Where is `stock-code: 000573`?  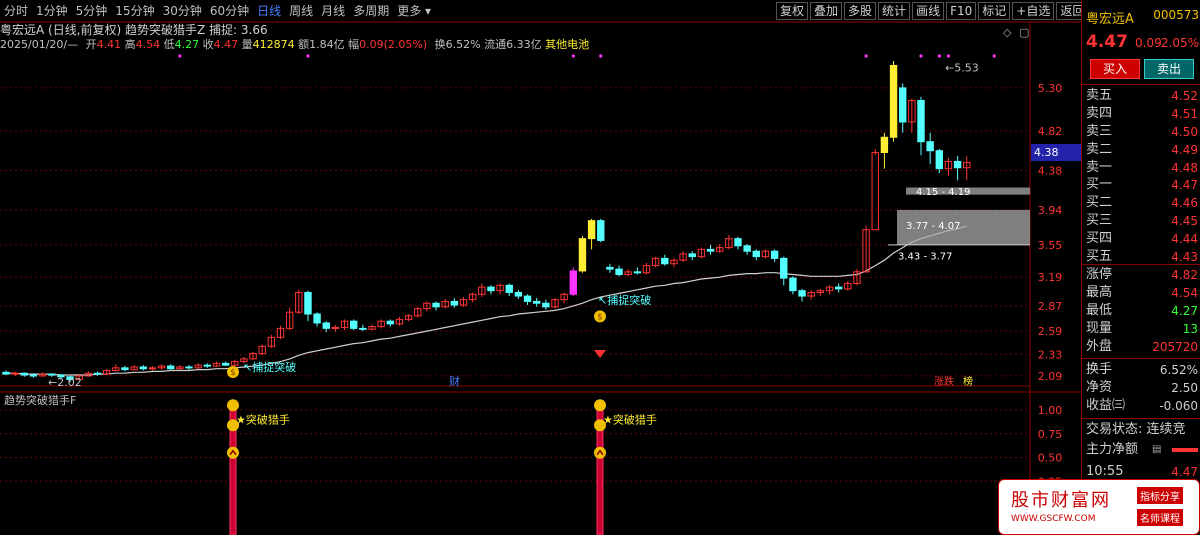 stock-code: 000573 is located at coordinates (1176, 15).